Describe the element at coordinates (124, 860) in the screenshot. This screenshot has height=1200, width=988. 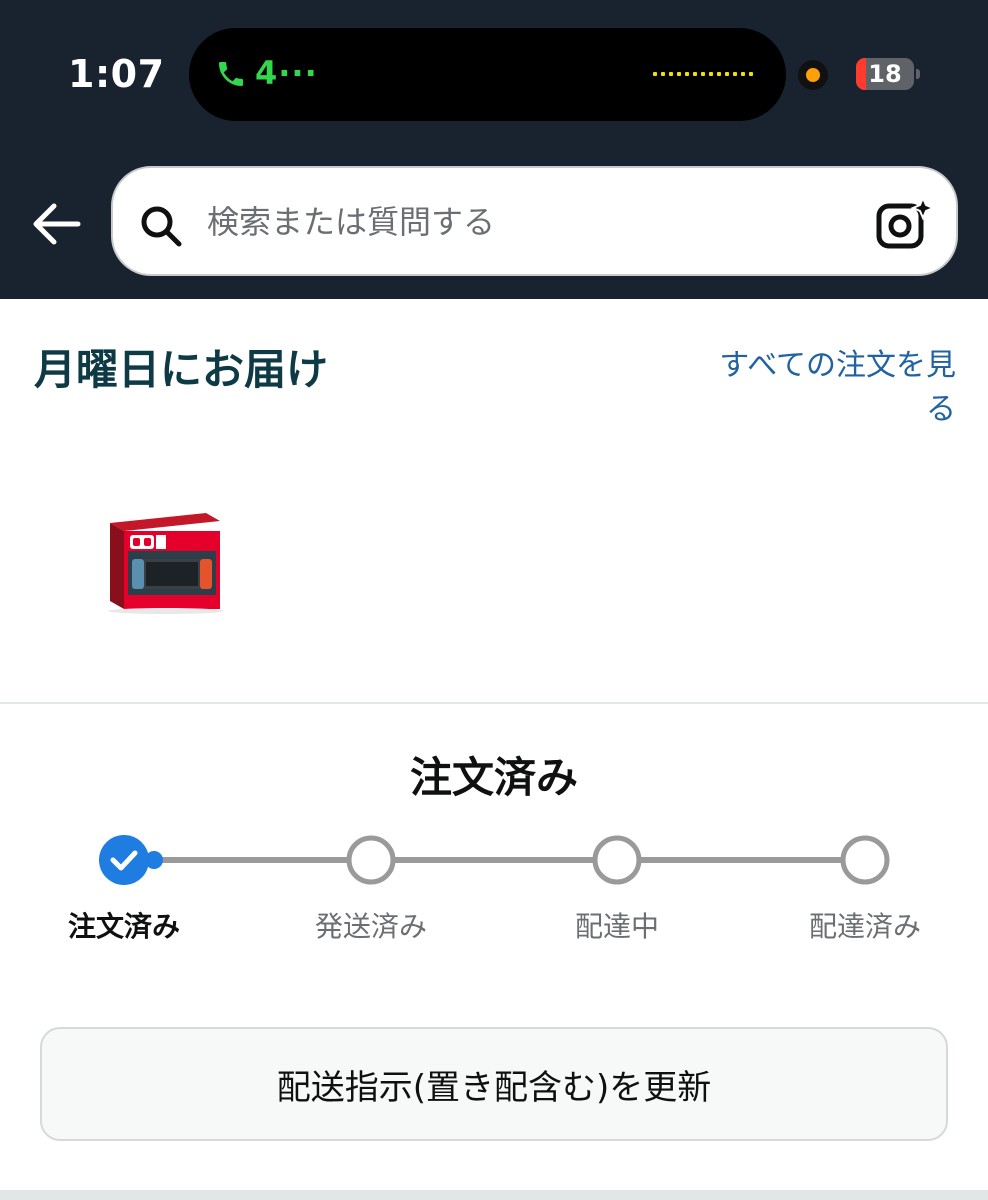
I see `step-dot-ordered` at that location.